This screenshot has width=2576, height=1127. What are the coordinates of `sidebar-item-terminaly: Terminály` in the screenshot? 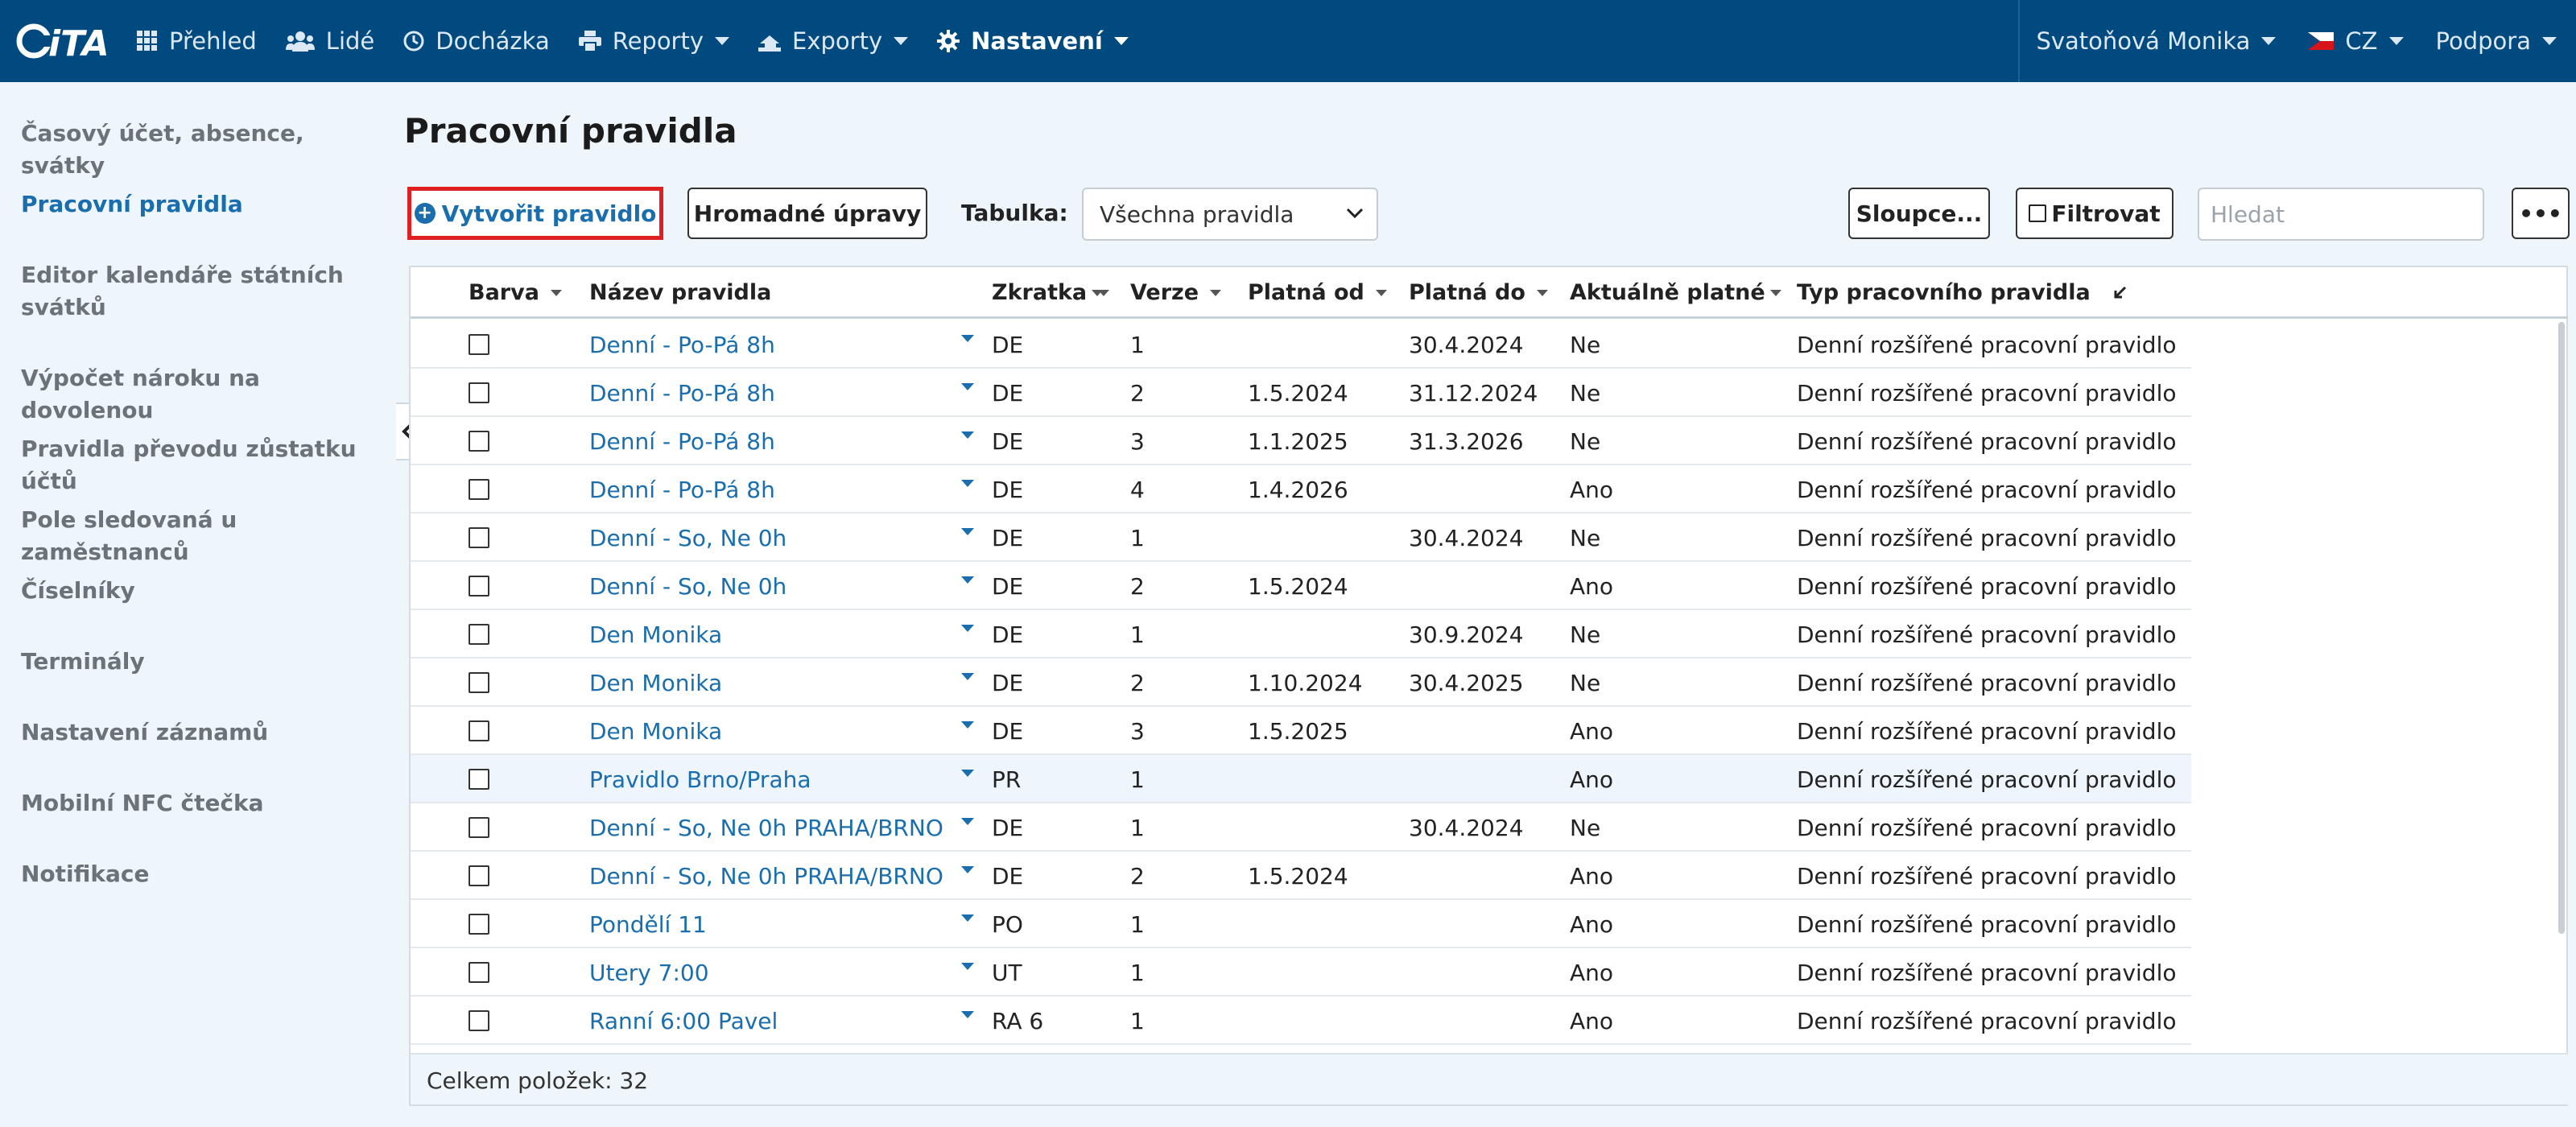 It's located at (202, 662).